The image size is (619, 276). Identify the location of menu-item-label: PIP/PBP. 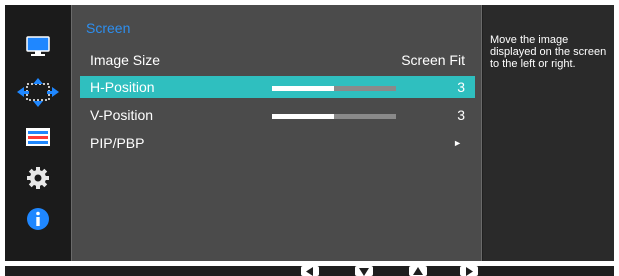
(117, 143).